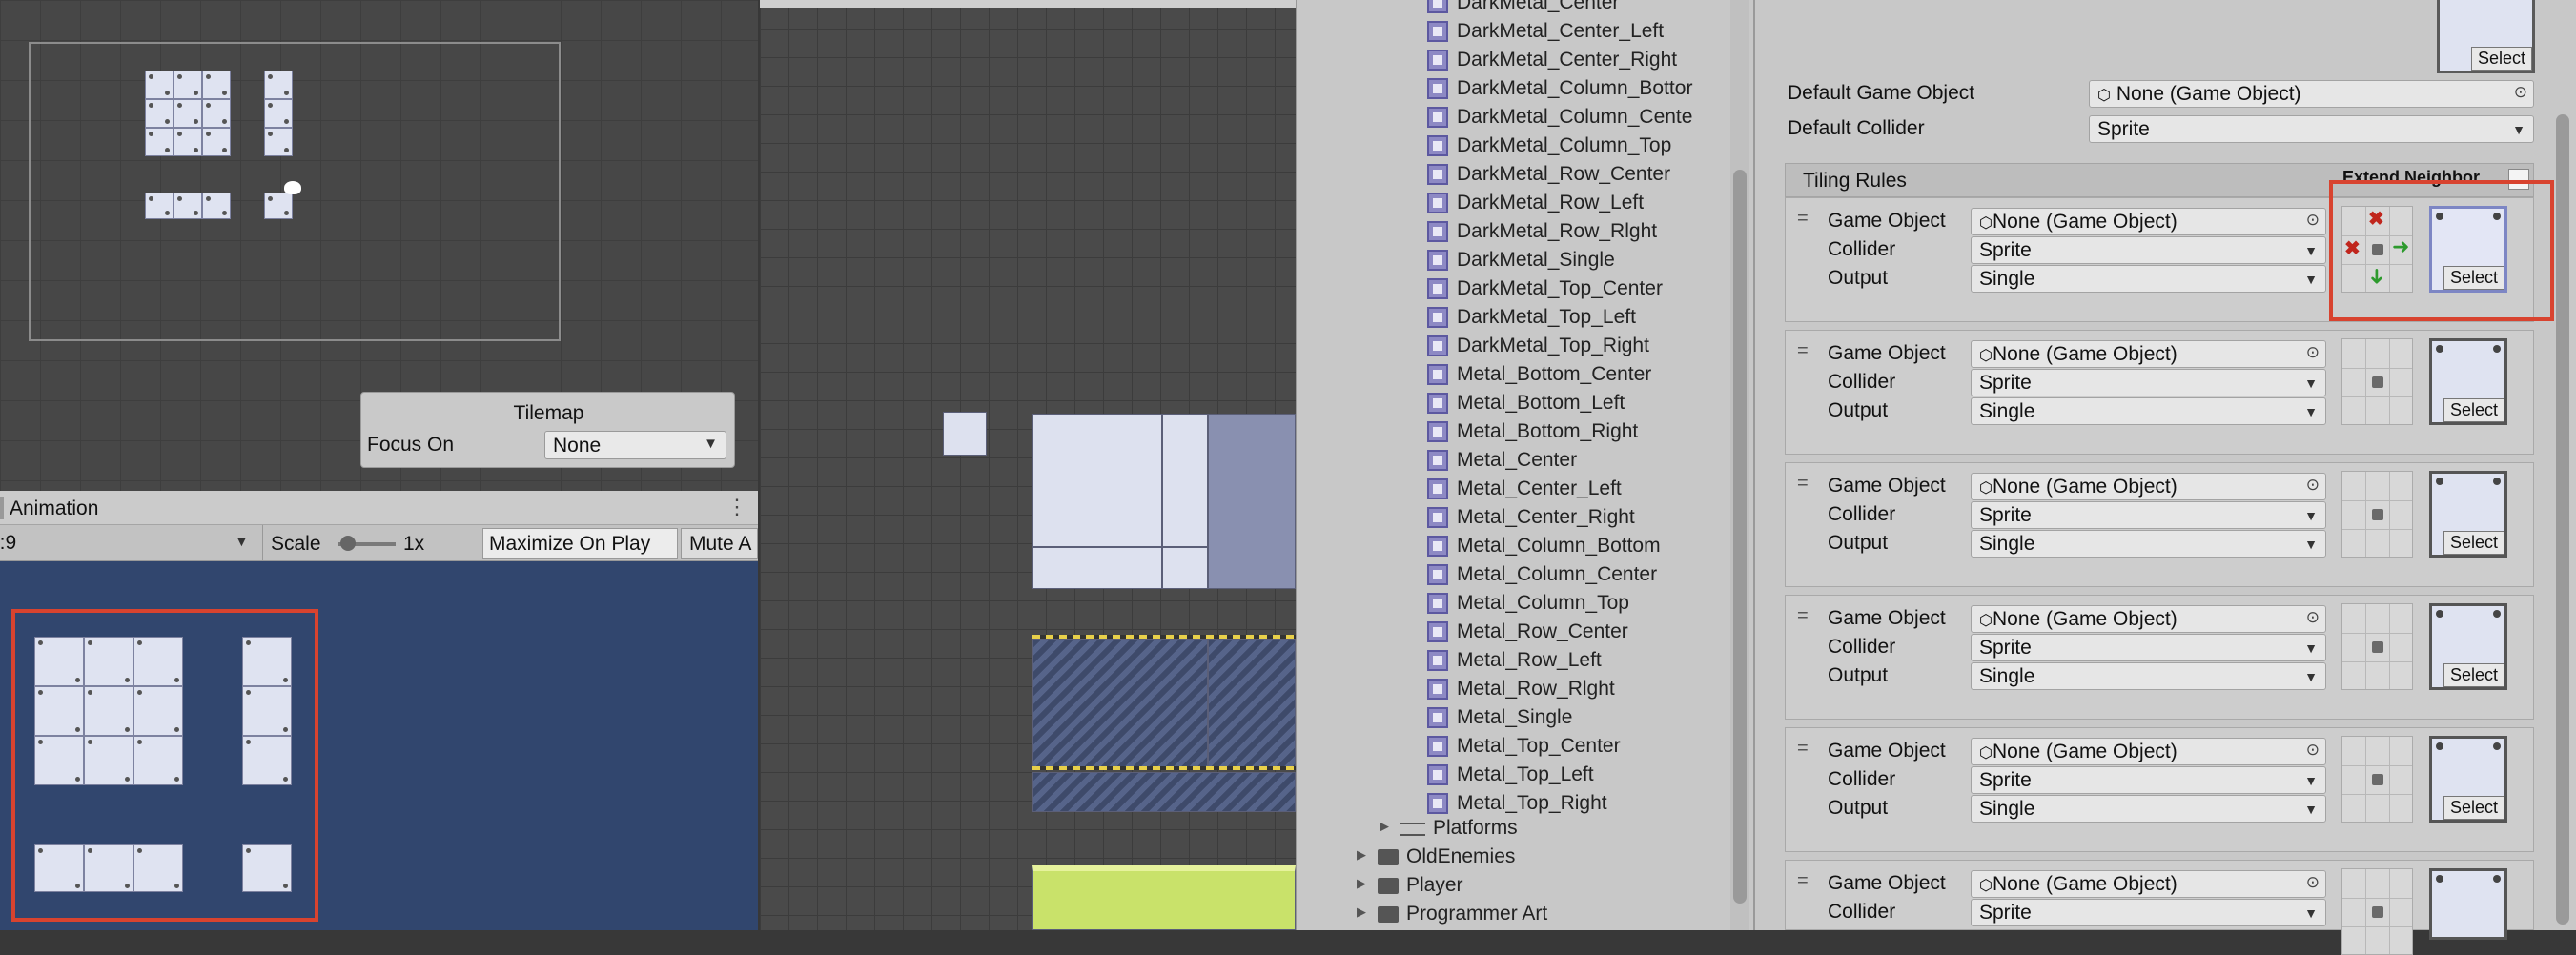  What do you see at coordinates (2208, 94) in the screenshot?
I see `default-game-object-value: None (Game Object)` at bounding box center [2208, 94].